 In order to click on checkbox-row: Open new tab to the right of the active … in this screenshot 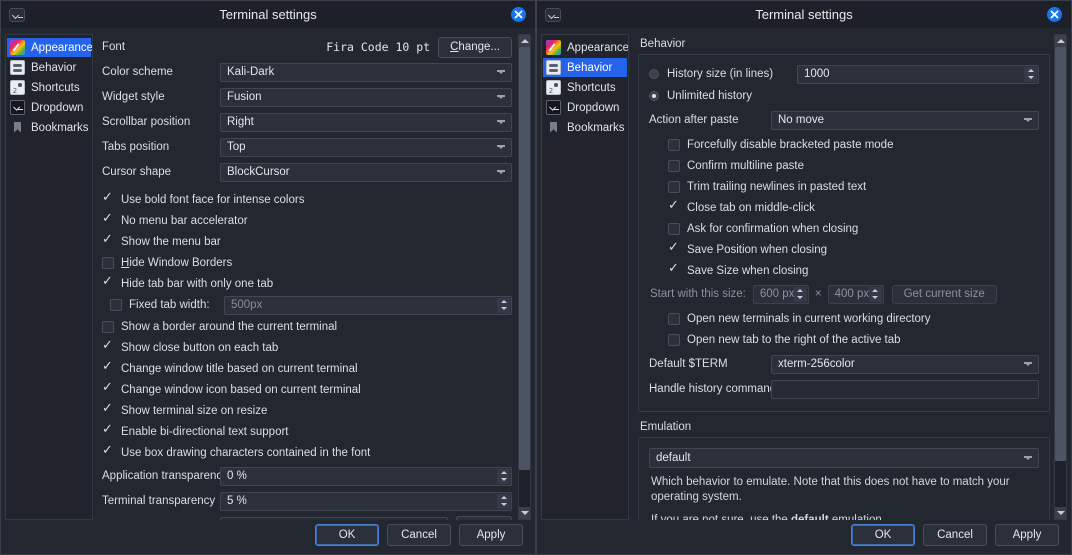, I will do `click(853, 339)`.